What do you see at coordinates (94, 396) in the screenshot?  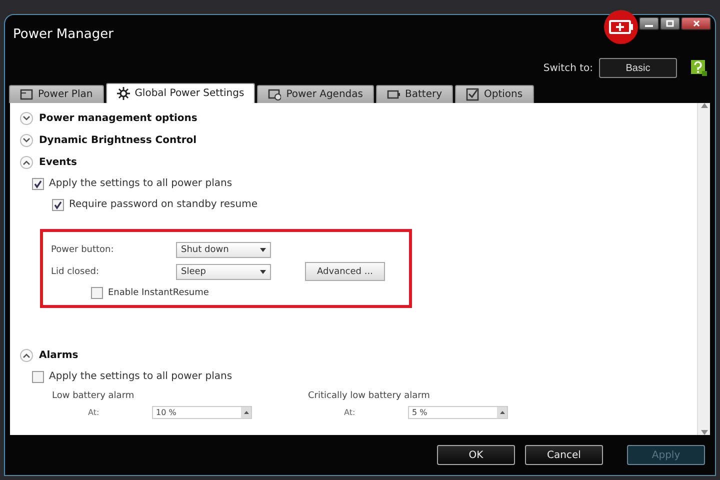 I see `alarm-title: Low battery alarm` at bounding box center [94, 396].